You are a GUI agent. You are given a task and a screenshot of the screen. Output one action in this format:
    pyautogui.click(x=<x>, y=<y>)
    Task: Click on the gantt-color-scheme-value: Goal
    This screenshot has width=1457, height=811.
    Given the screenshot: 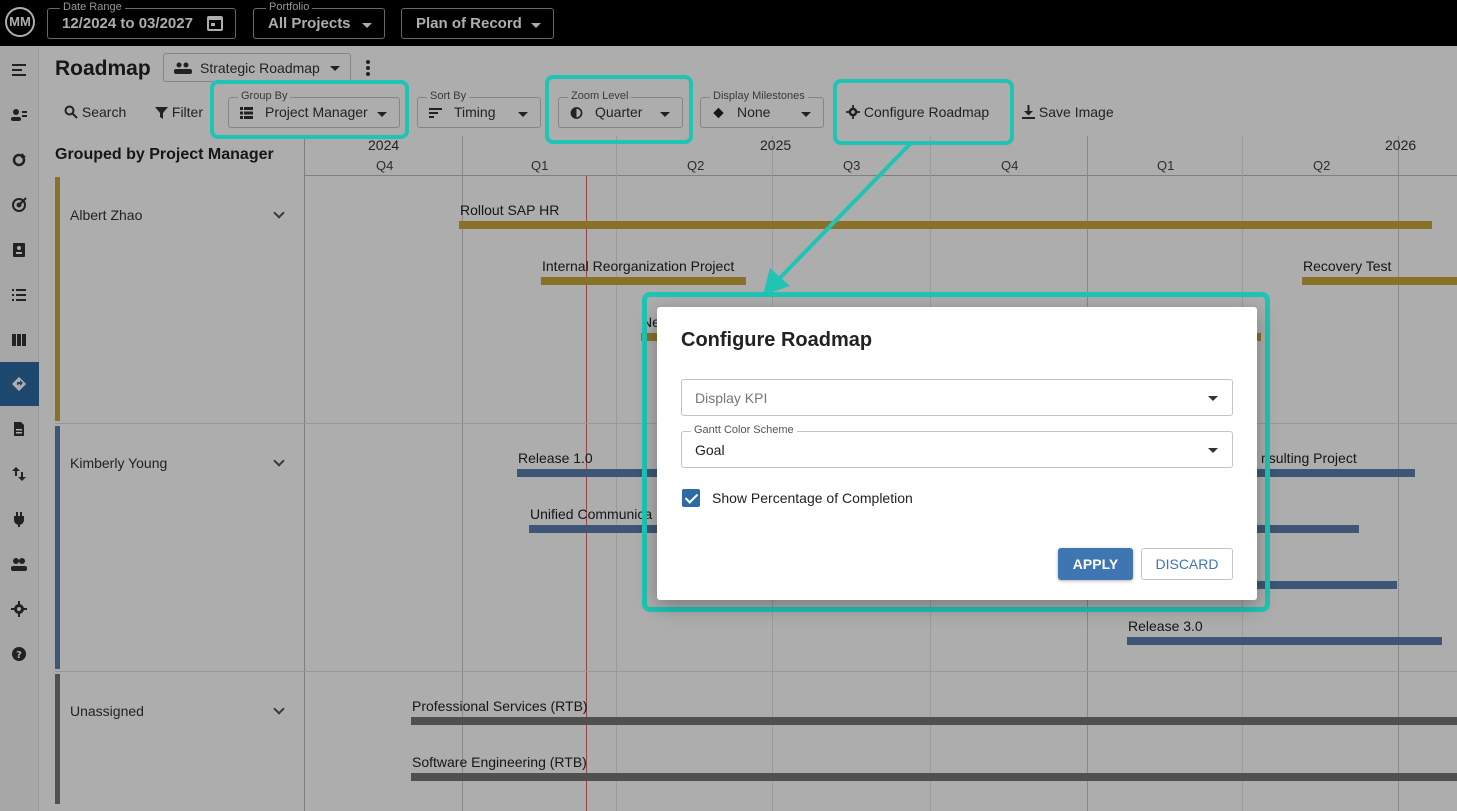 What is the action you would take?
    pyautogui.click(x=710, y=450)
    